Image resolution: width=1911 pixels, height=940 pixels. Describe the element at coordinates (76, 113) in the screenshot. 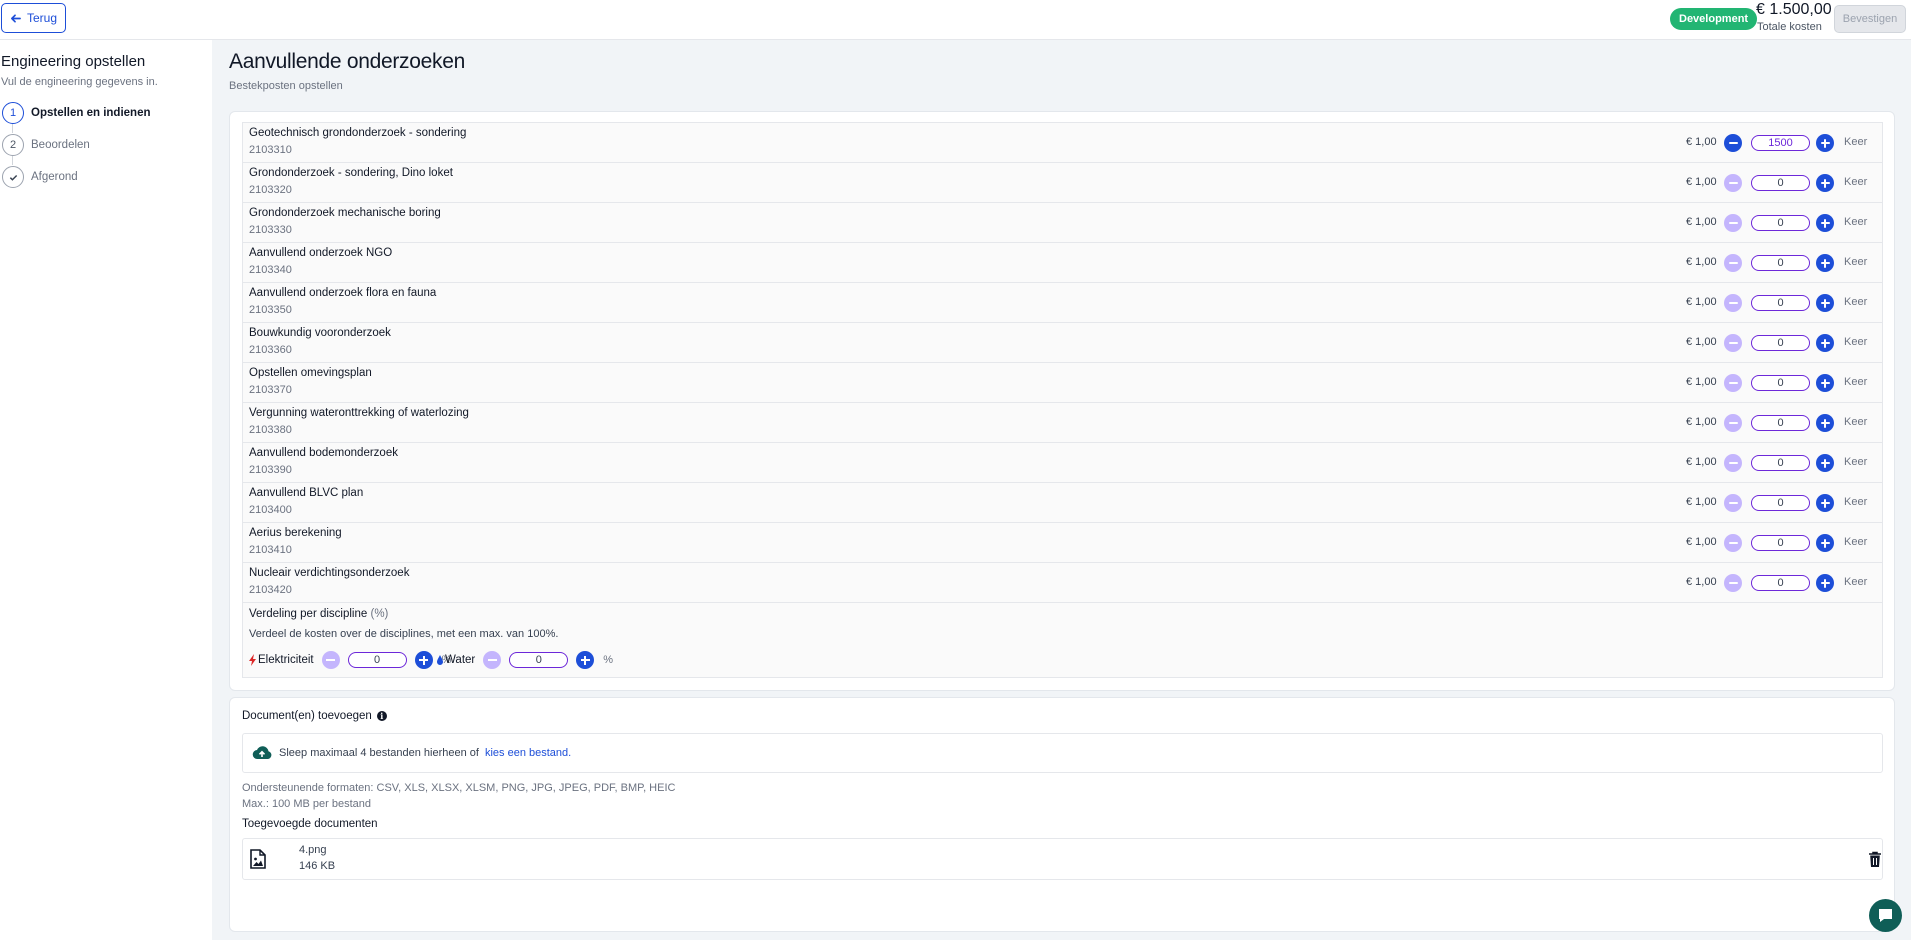

I see `step-opstellen: 1 Opstellen en indienen` at that location.